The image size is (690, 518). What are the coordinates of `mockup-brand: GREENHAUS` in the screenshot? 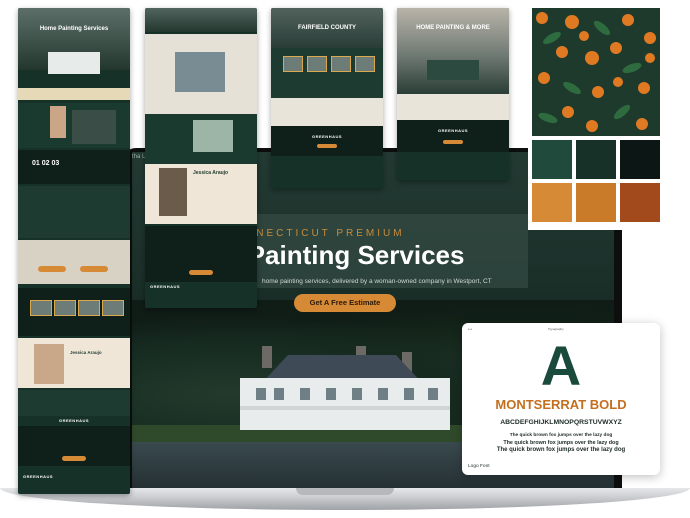 It's located at (74, 420).